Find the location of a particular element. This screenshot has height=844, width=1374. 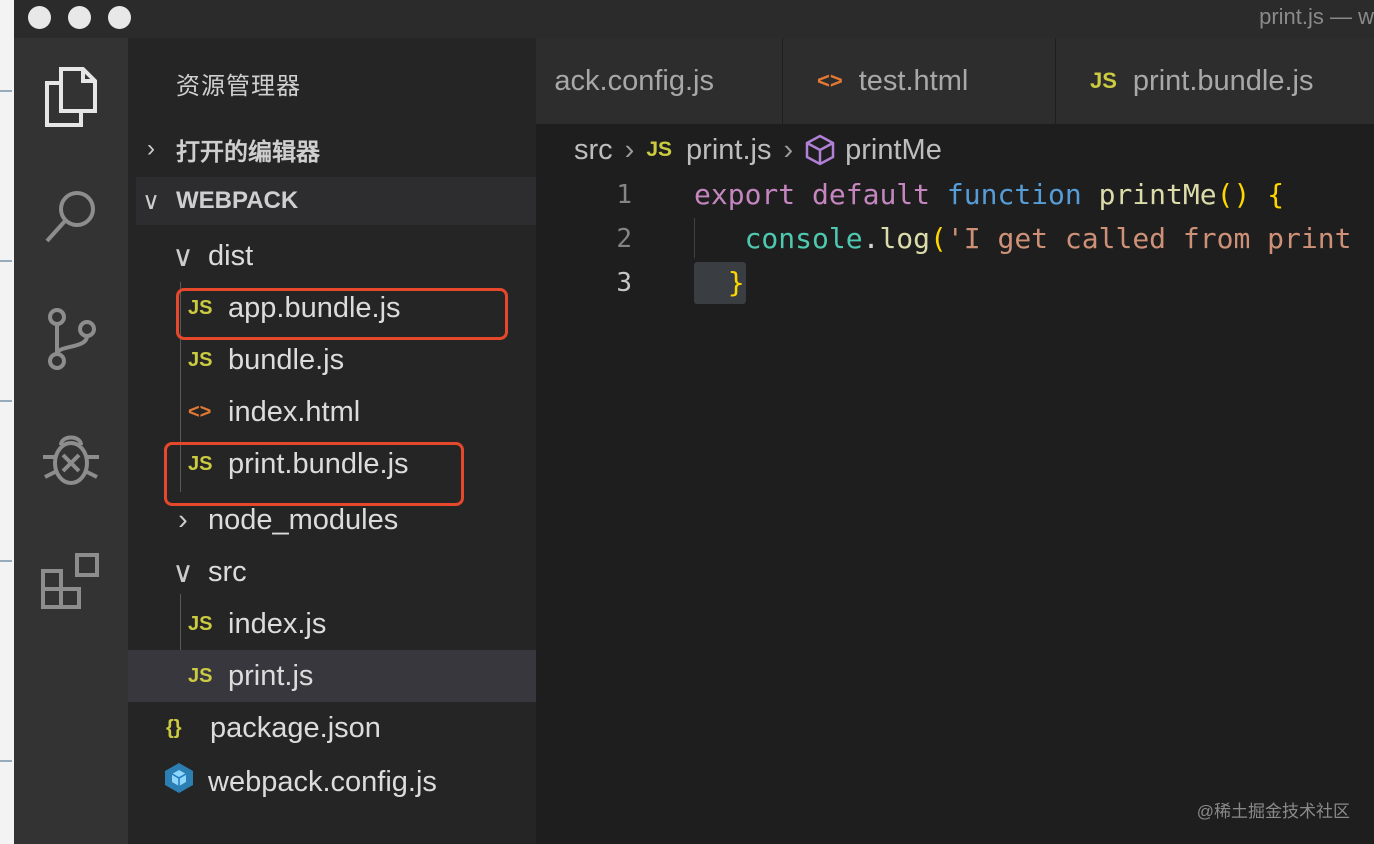

source-control-icon is located at coordinates (71, 339).